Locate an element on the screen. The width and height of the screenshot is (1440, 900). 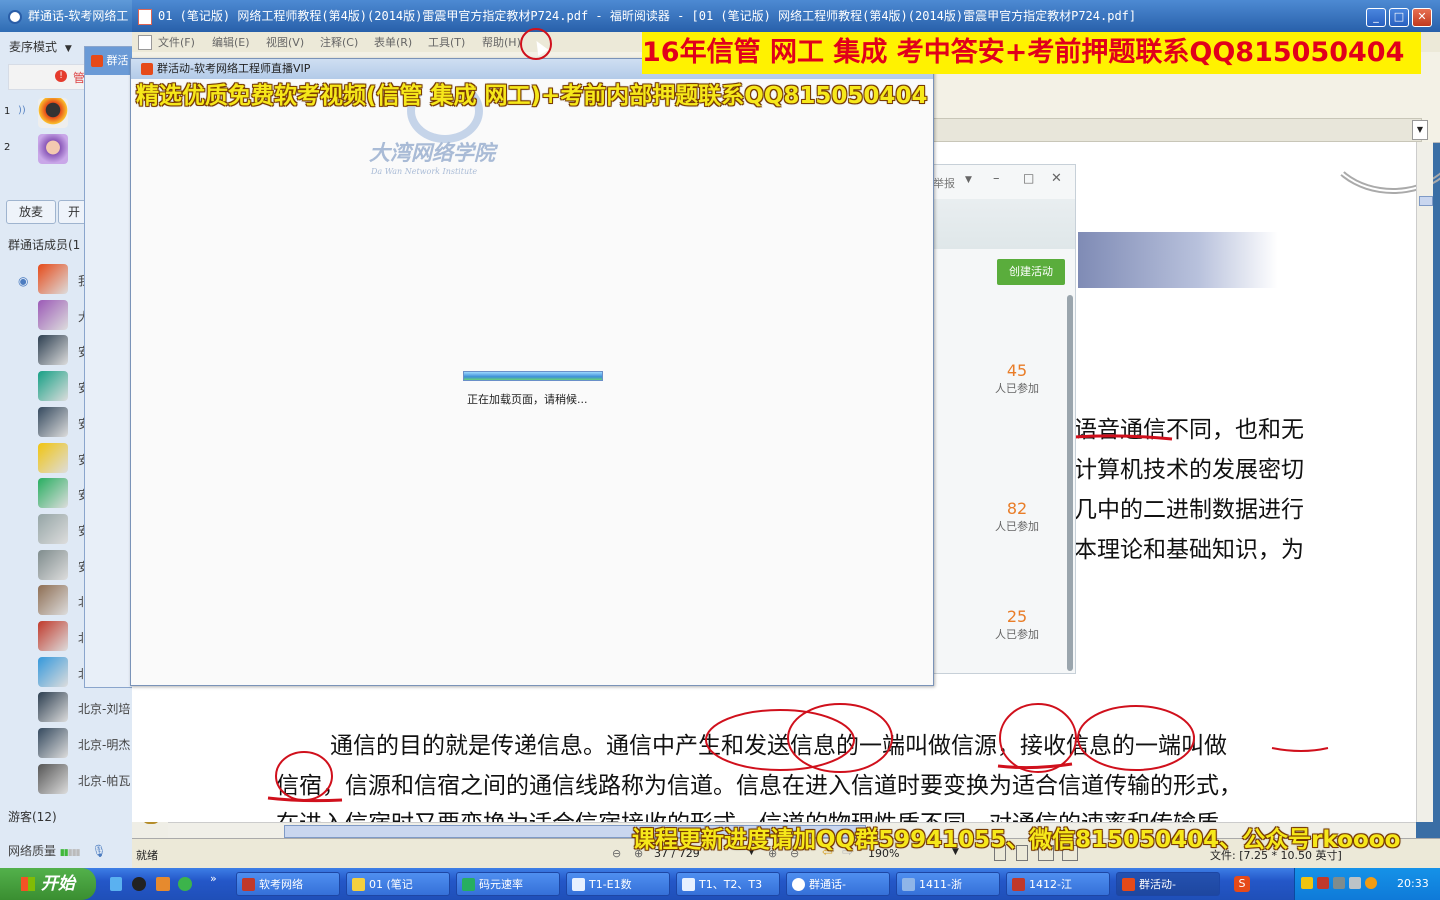
quicklaunch-qq-icon is located at coordinates (139, 884).